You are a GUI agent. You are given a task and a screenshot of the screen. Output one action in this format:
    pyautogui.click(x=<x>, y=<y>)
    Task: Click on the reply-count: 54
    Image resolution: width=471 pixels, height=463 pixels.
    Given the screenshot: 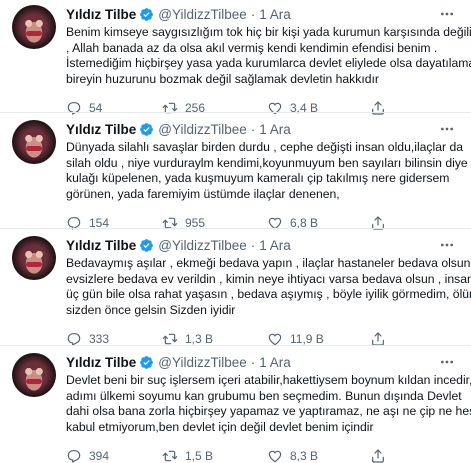 What is the action you would take?
    pyautogui.click(x=96, y=108)
    